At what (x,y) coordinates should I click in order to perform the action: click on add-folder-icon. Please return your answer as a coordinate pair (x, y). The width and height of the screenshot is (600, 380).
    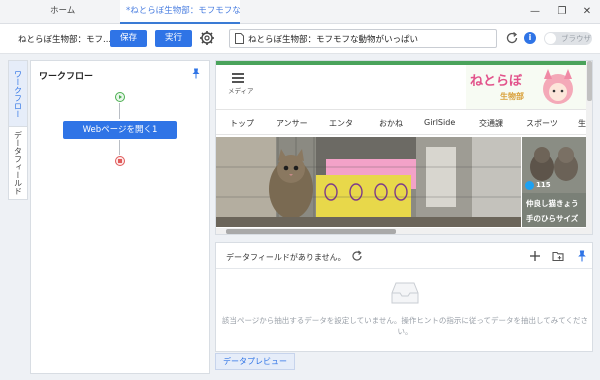
    Looking at the image, I should click on (558, 256).